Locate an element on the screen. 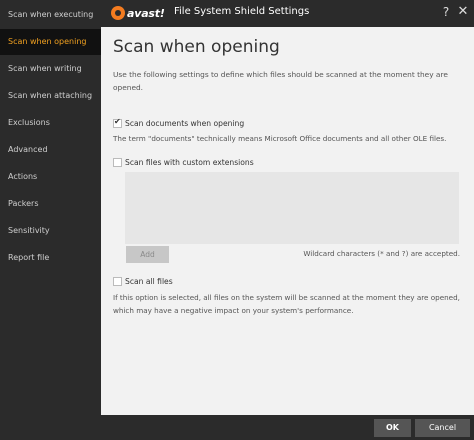  scan-custom-row: Scan files with custom extensions is located at coordinates (183, 162).